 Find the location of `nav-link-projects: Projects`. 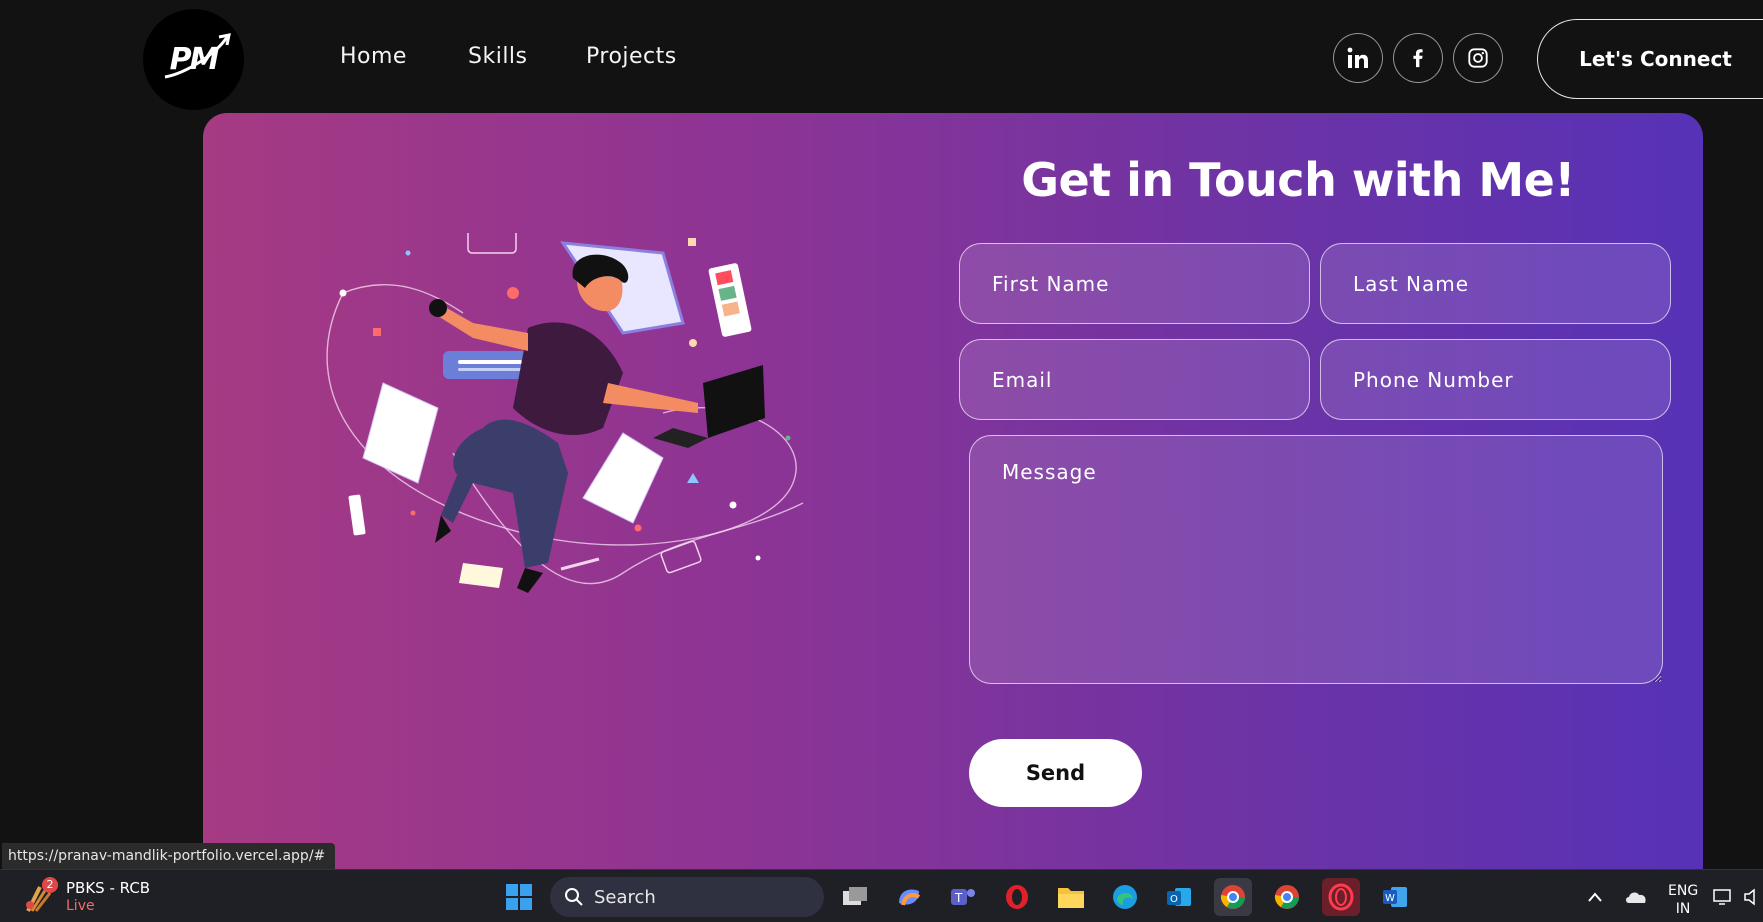

nav-link-projects: Projects is located at coordinates (631, 56).